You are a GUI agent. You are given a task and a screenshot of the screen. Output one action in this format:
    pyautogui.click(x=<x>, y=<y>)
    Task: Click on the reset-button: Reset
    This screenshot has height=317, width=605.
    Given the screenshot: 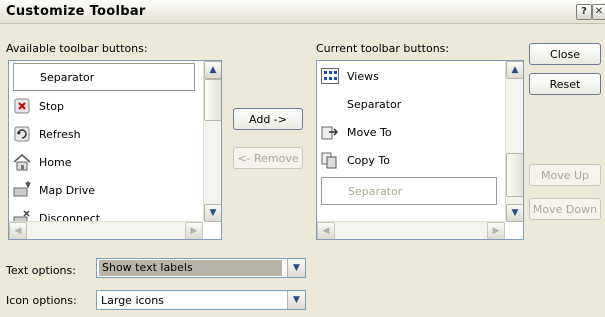 What is the action you would take?
    pyautogui.click(x=565, y=84)
    